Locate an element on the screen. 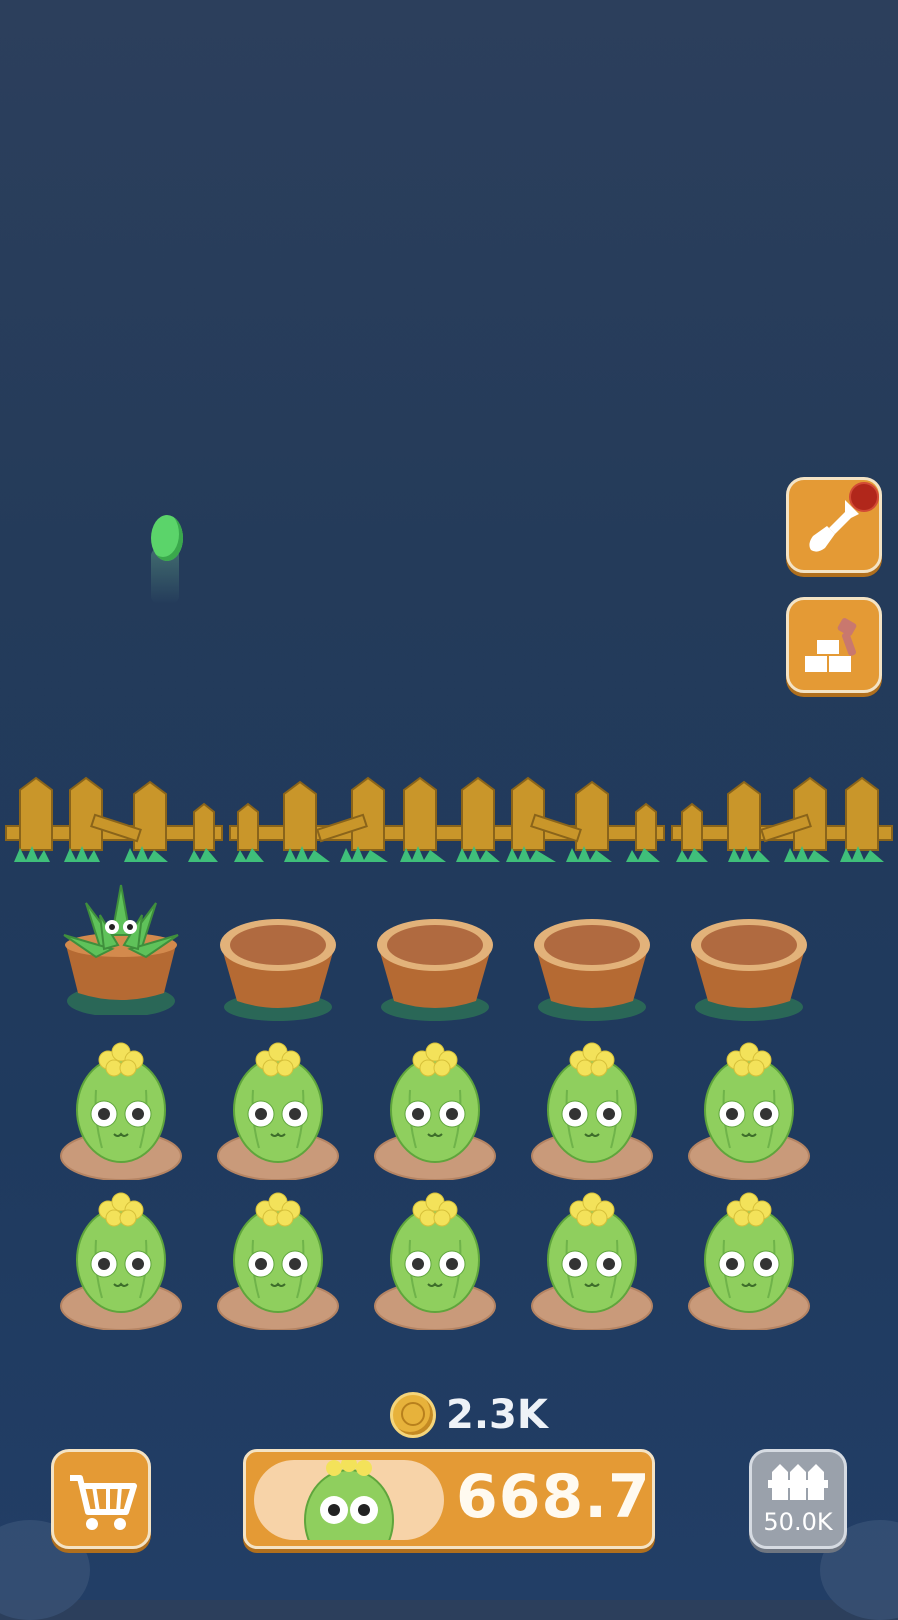 This screenshot has width=898, height=1620. aloe-plant-icon is located at coordinates (121, 949).